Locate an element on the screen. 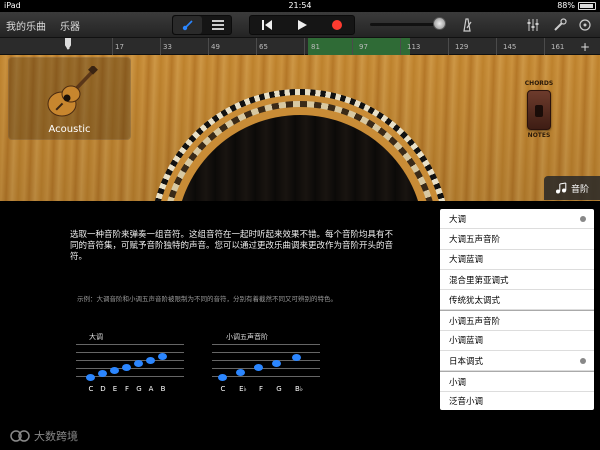 The height and width of the screenshot is (450, 600). play-icon is located at coordinates (302, 25).